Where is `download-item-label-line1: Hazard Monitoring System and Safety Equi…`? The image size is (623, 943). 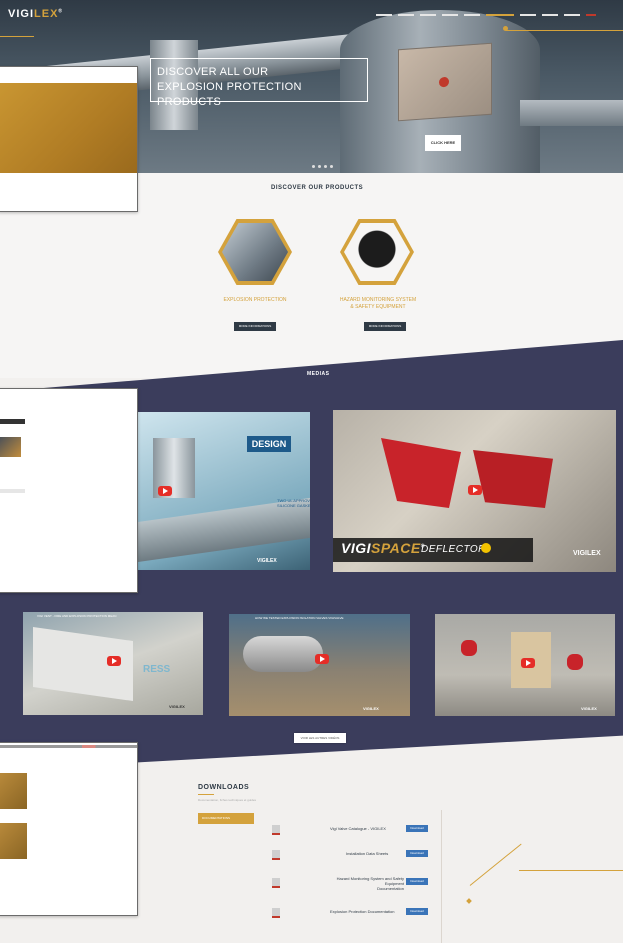
download-item-label-line1: Hazard Monitoring System and Safety Equi… is located at coordinates (370, 881).